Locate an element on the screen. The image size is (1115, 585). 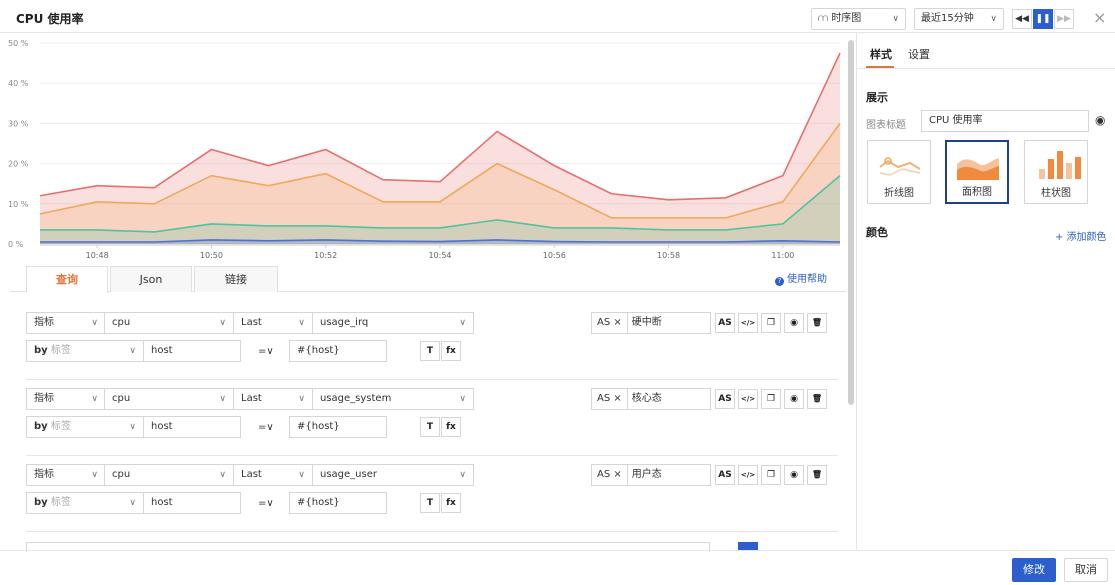
color-section-heading: 颜色 is located at coordinates (877, 232).